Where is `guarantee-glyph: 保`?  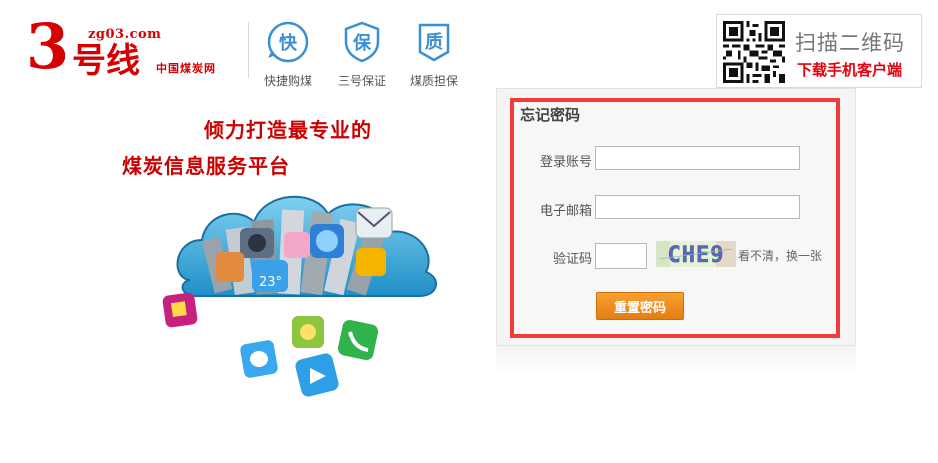 guarantee-glyph: 保 is located at coordinates (362, 43).